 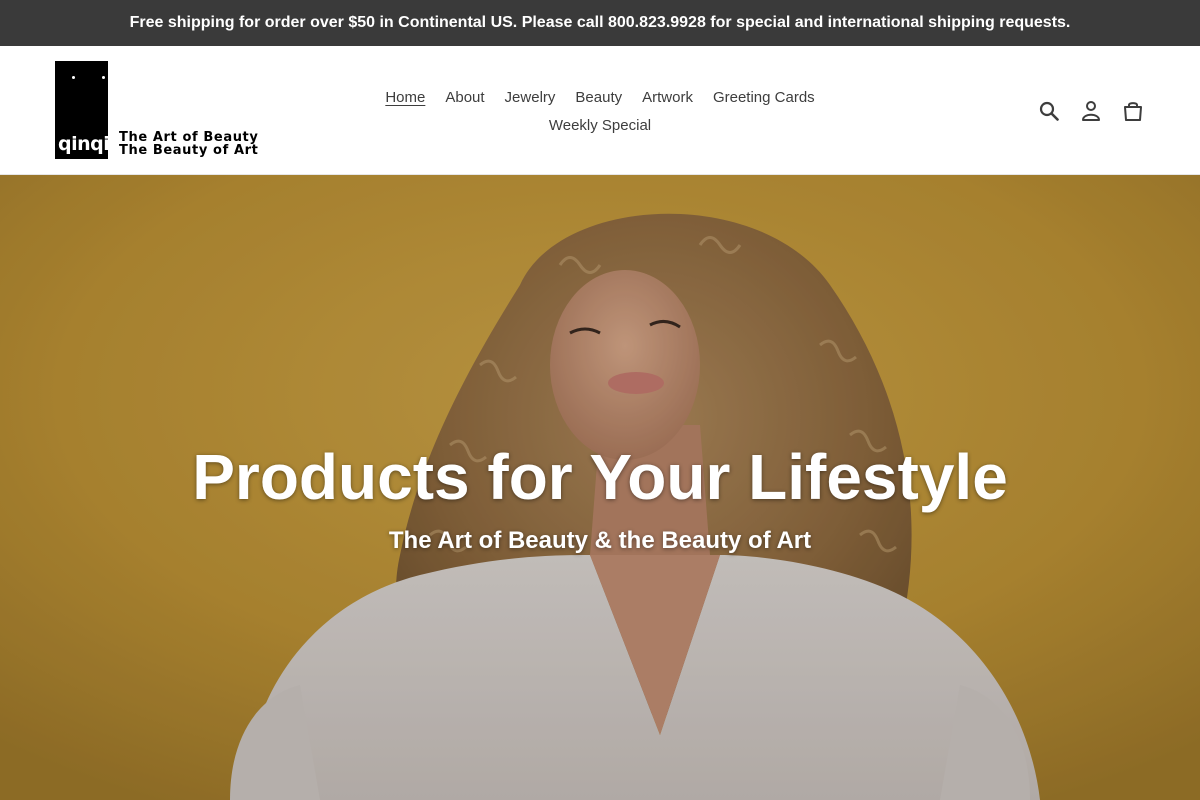 What do you see at coordinates (598, 98) in the screenshot?
I see `nav-item-beauty: Beauty` at bounding box center [598, 98].